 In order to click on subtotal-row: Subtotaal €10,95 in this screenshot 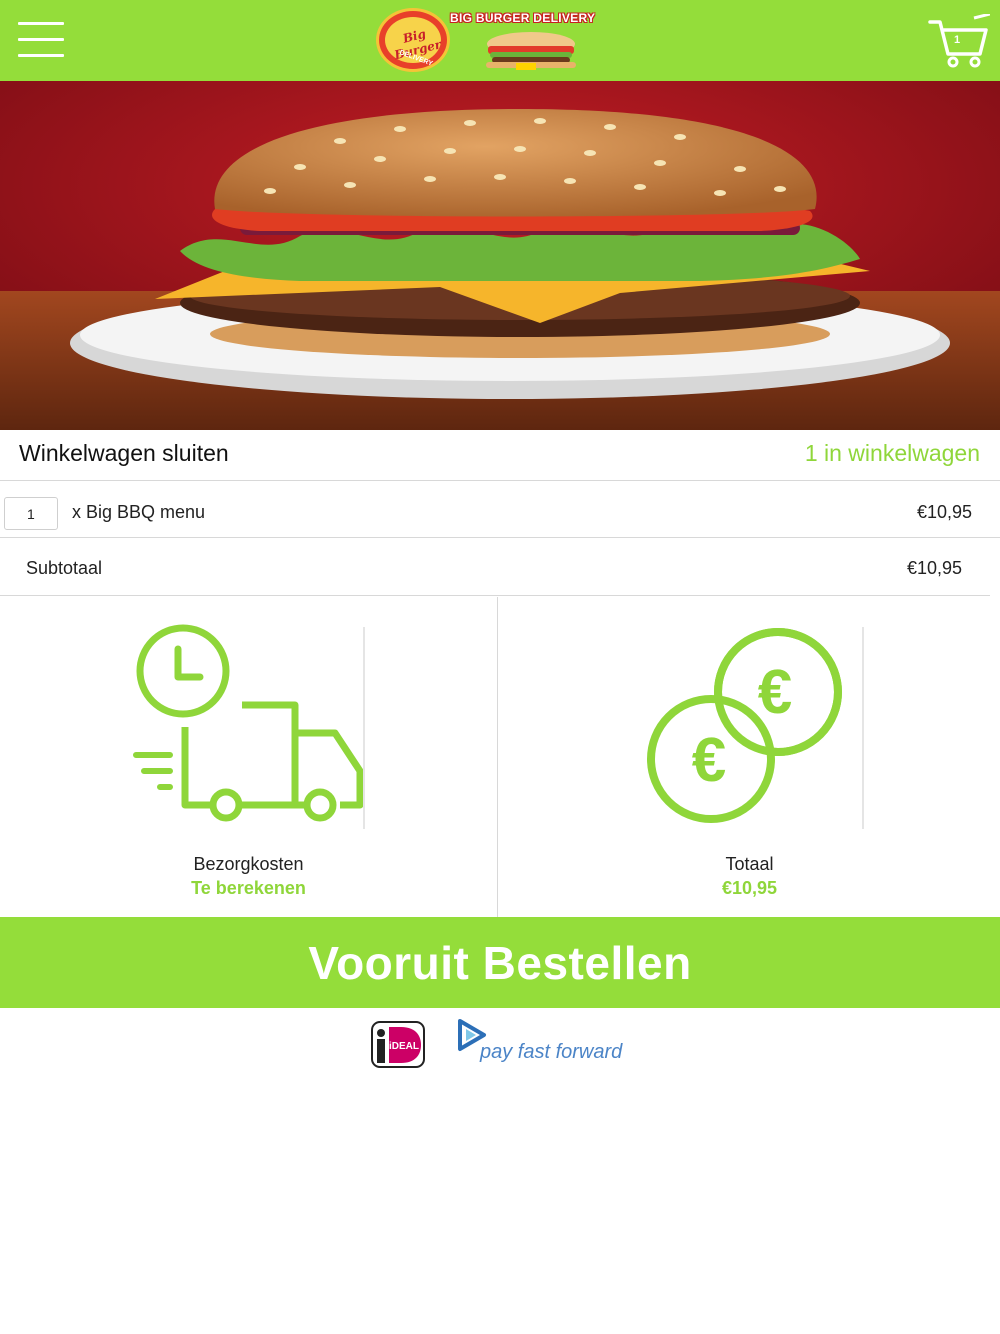, I will do `click(495, 567)`.